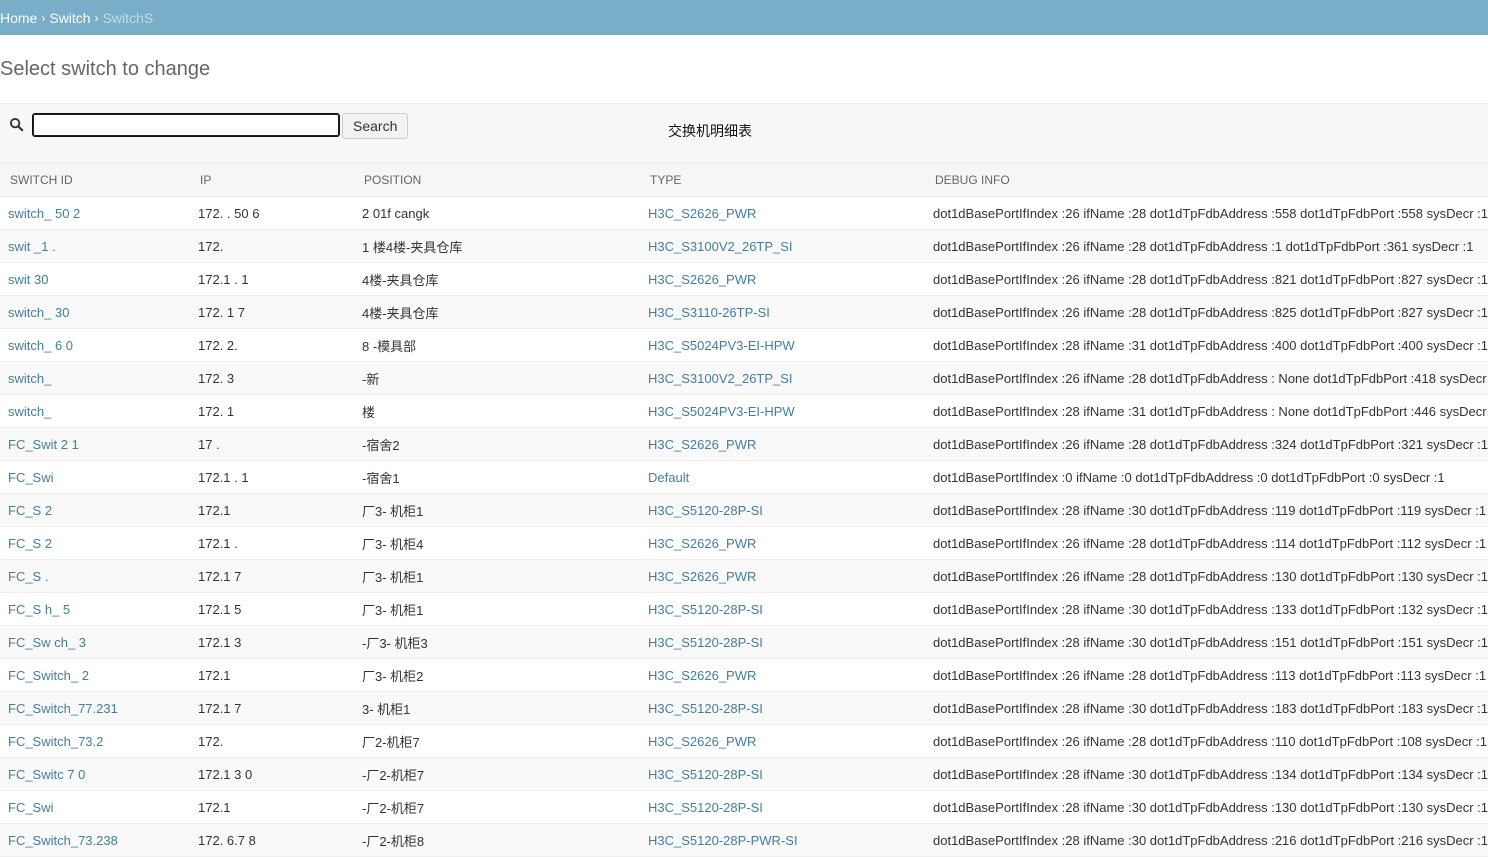 The width and height of the screenshot is (1488, 857). Describe the element at coordinates (709, 312) in the screenshot. I see `type-link: H3C_S3110-26TP-SI` at that location.